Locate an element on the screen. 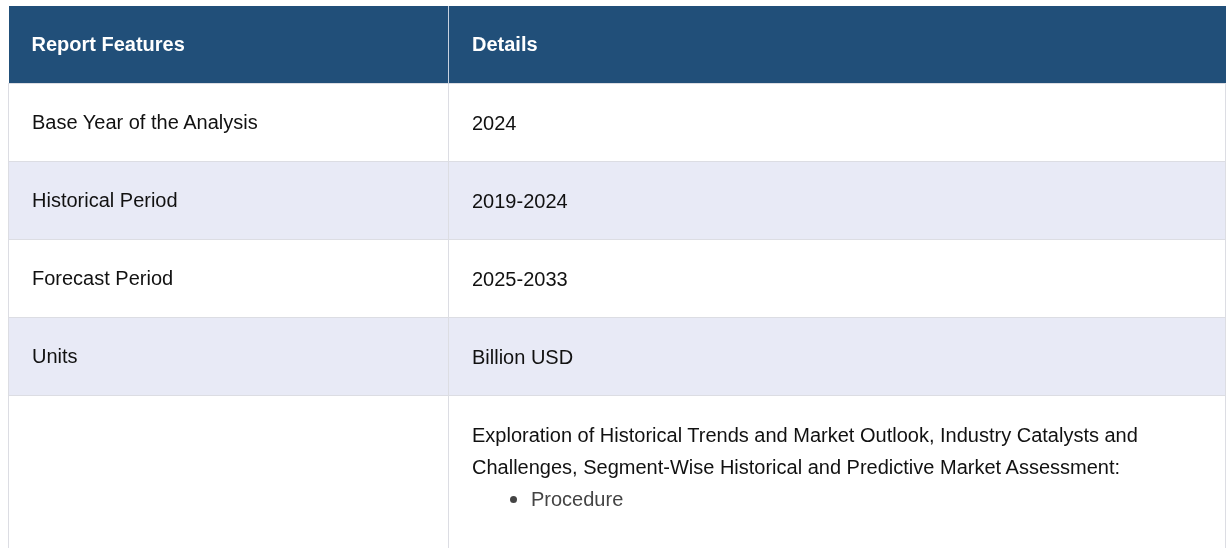 Image resolution: width=1232 pixels, height=548 pixels. table-cell: Forecast Period is located at coordinates (103, 278).